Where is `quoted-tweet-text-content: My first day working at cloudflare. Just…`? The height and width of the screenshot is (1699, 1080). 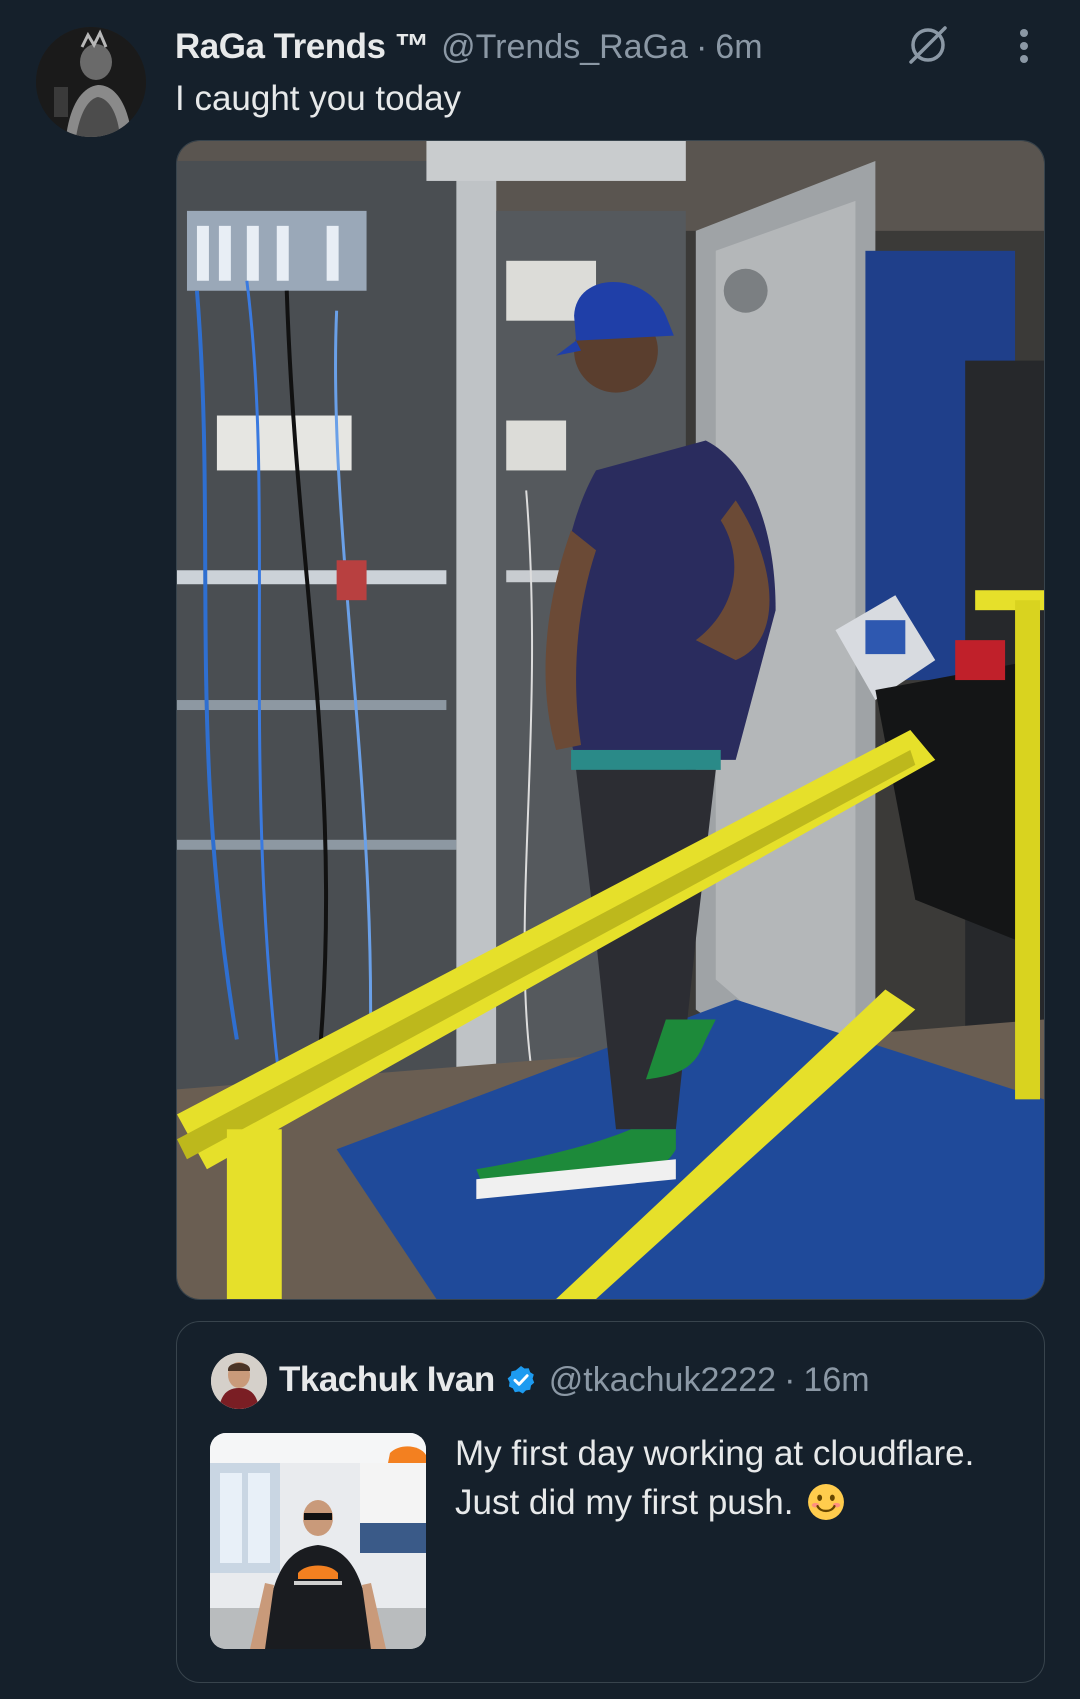
quoted-tweet-text-content: My first day working at cloudflare. Just… is located at coordinates (715, 1478).